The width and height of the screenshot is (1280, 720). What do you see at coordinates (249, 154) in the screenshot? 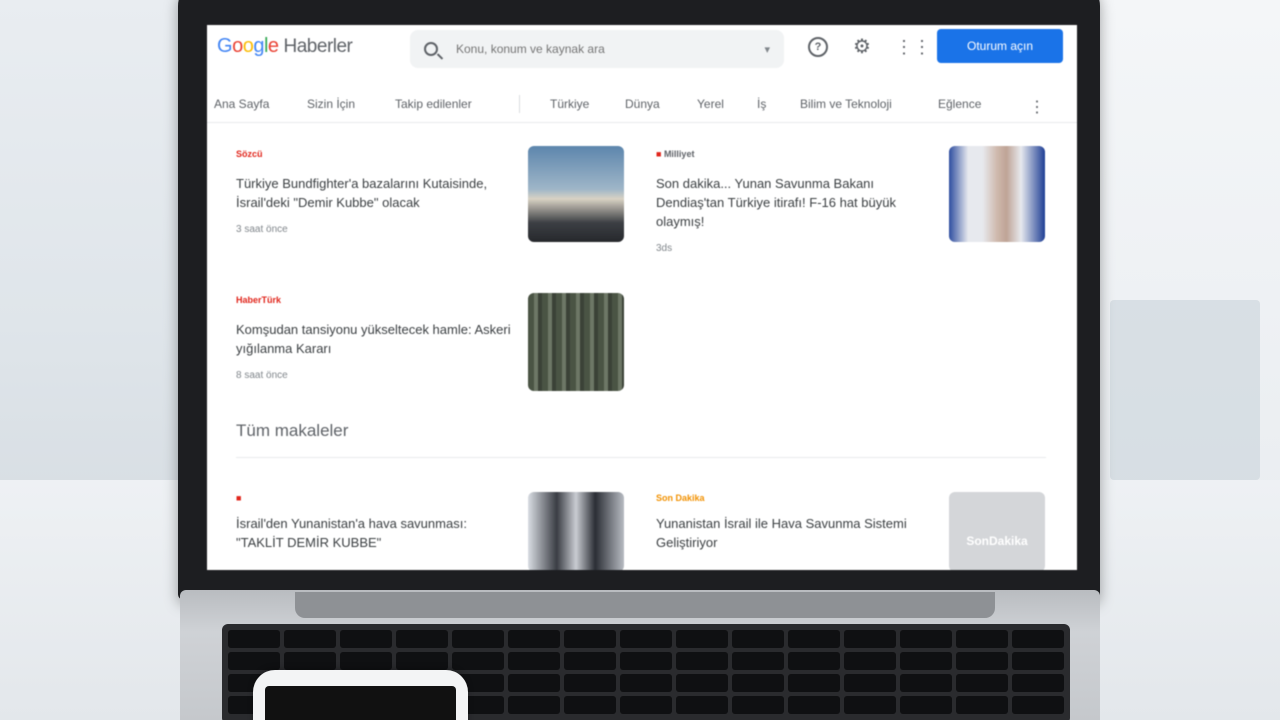
I see `news-source: Sözcü` at bounding box center [249, 154].